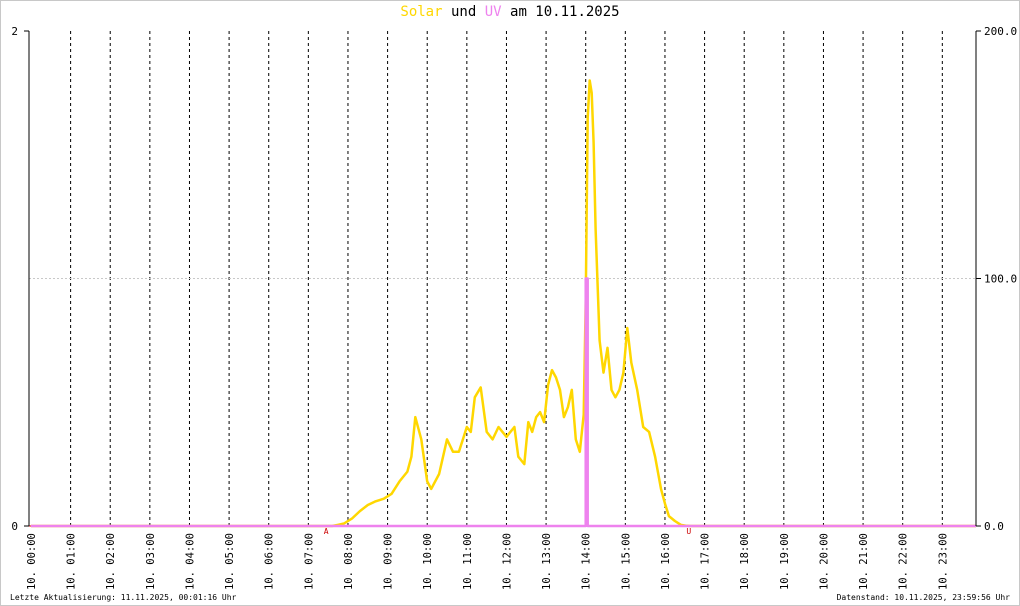 This screenshot has width=1020, height=606. What do you see at coordinates (428, 561) in the screenshot?
I see `x-tick-label: 10. 10:00` at bounding box center [428, 561].